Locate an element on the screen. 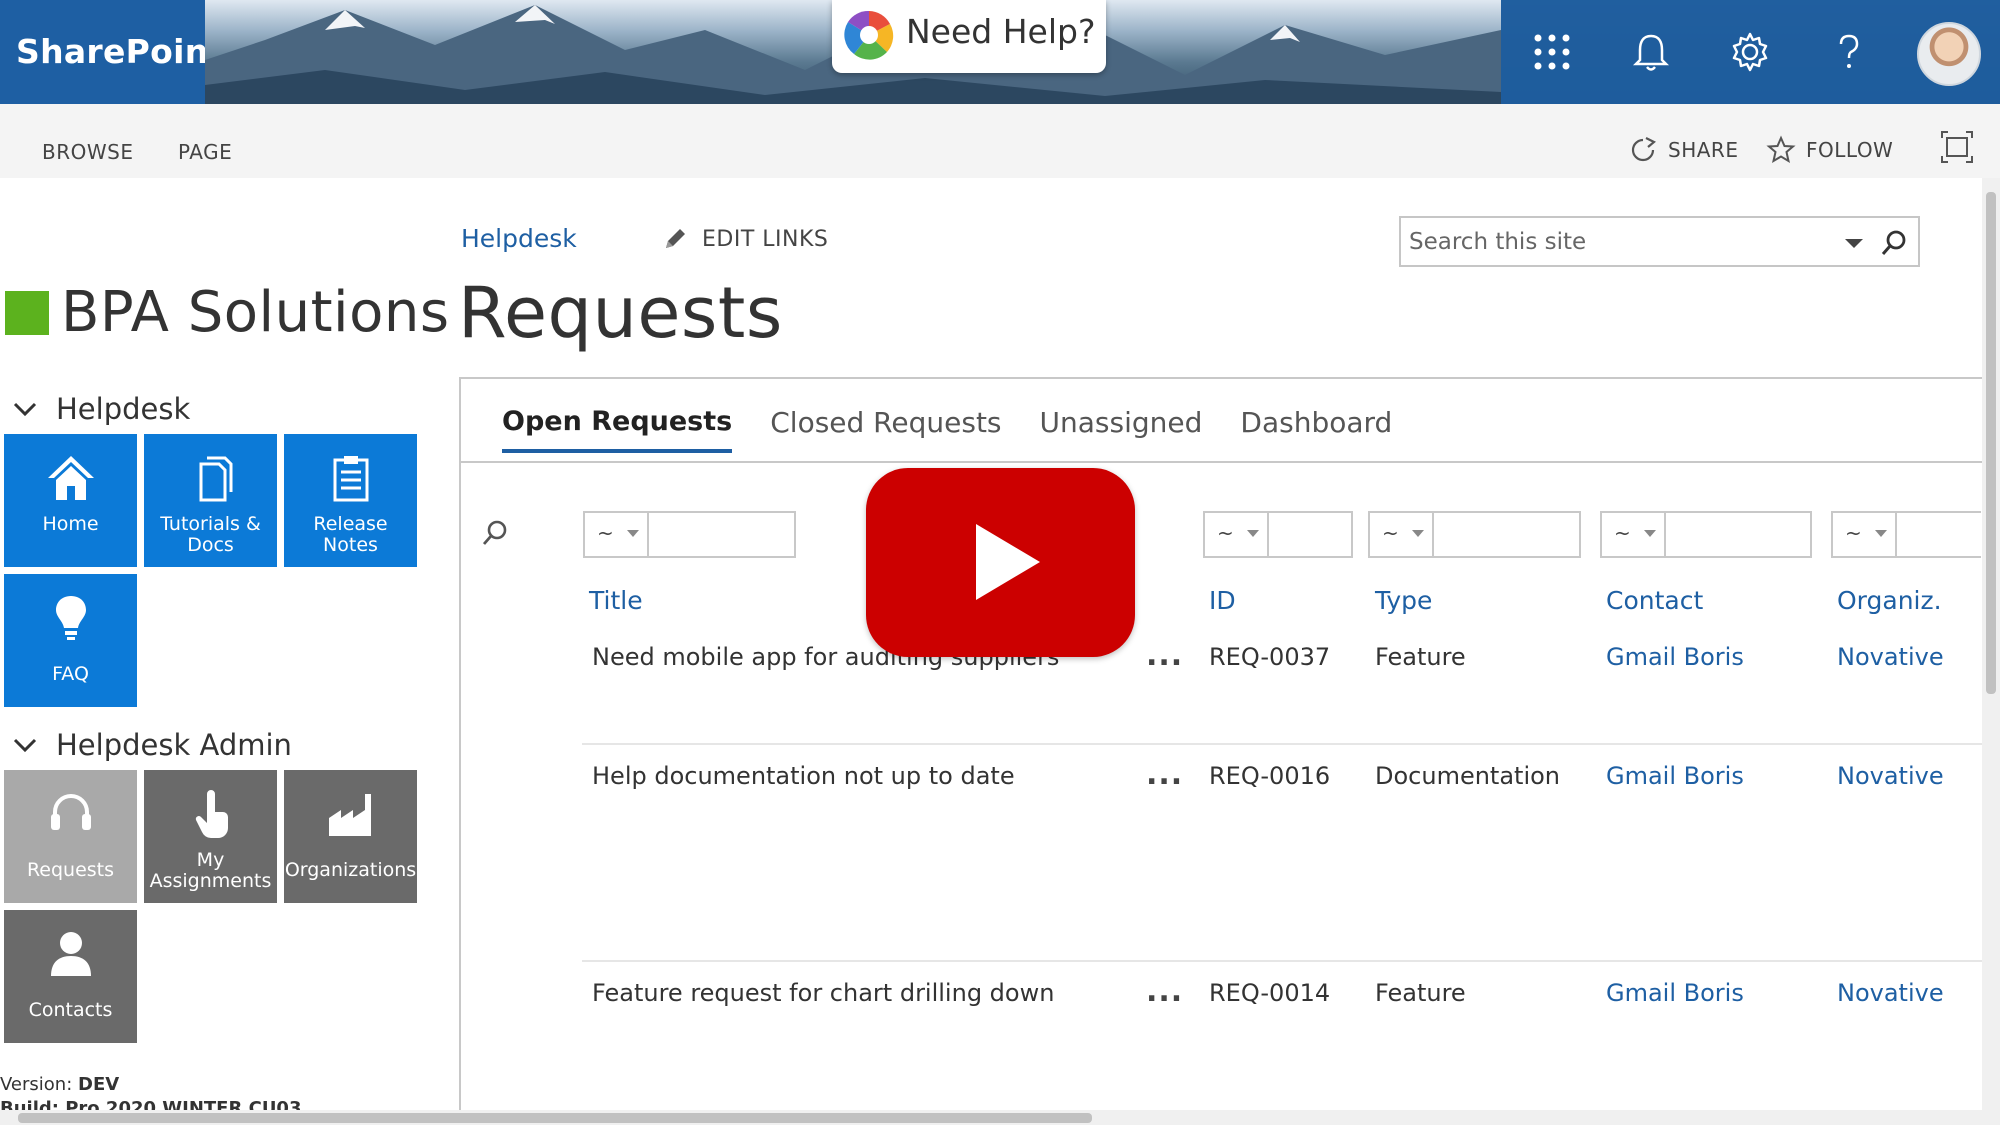 This screenshot has height=1125, width=2000. filter-search-icon is located at coordinates (495, 533).